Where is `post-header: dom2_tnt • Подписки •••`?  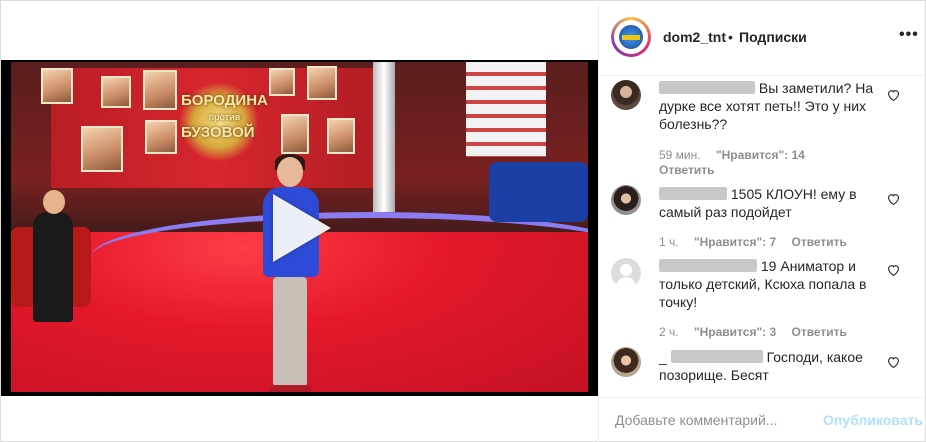 post-header: dom2_tnt • Подписки ••• is located at coordinates (762, 38).